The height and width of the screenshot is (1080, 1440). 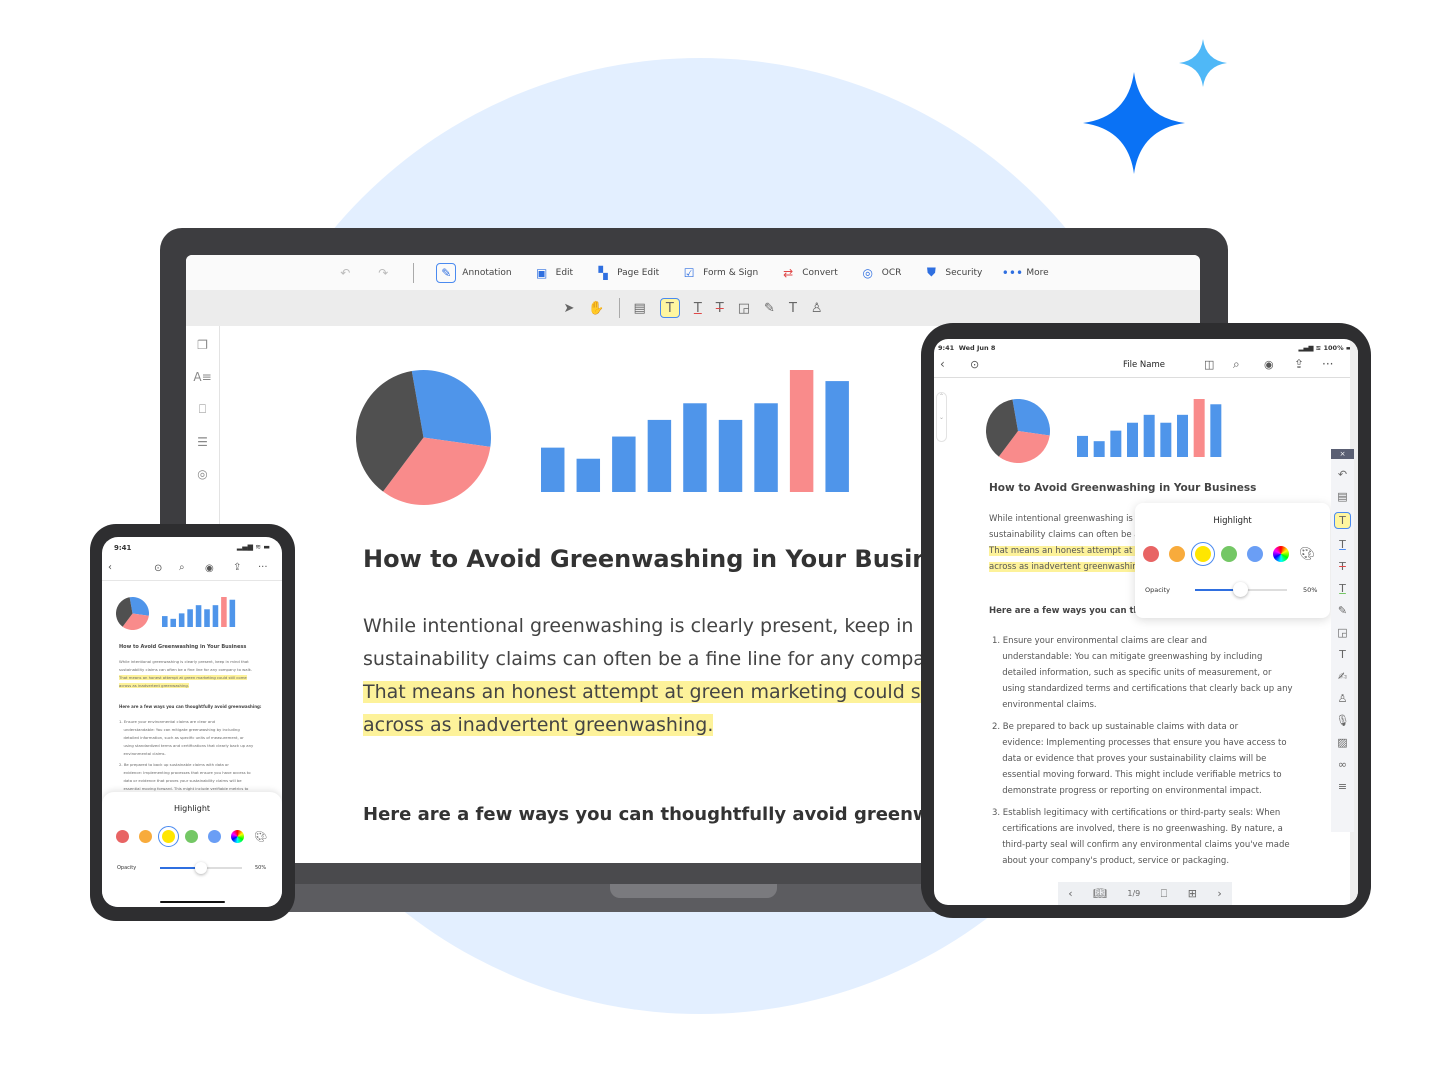 I want to click on microphone-icon: 🎙︎, so click(x=1343, y=720).